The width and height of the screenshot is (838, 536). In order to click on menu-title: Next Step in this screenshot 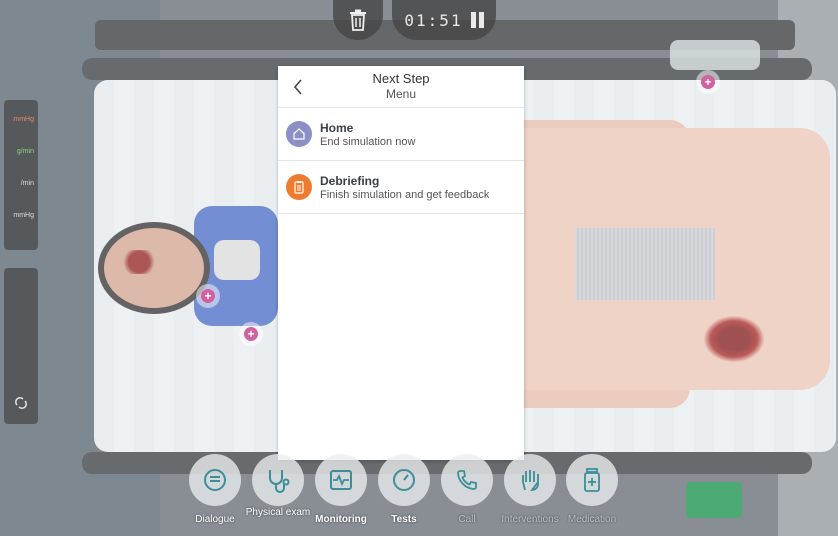, I will do `click(401, 78)`.